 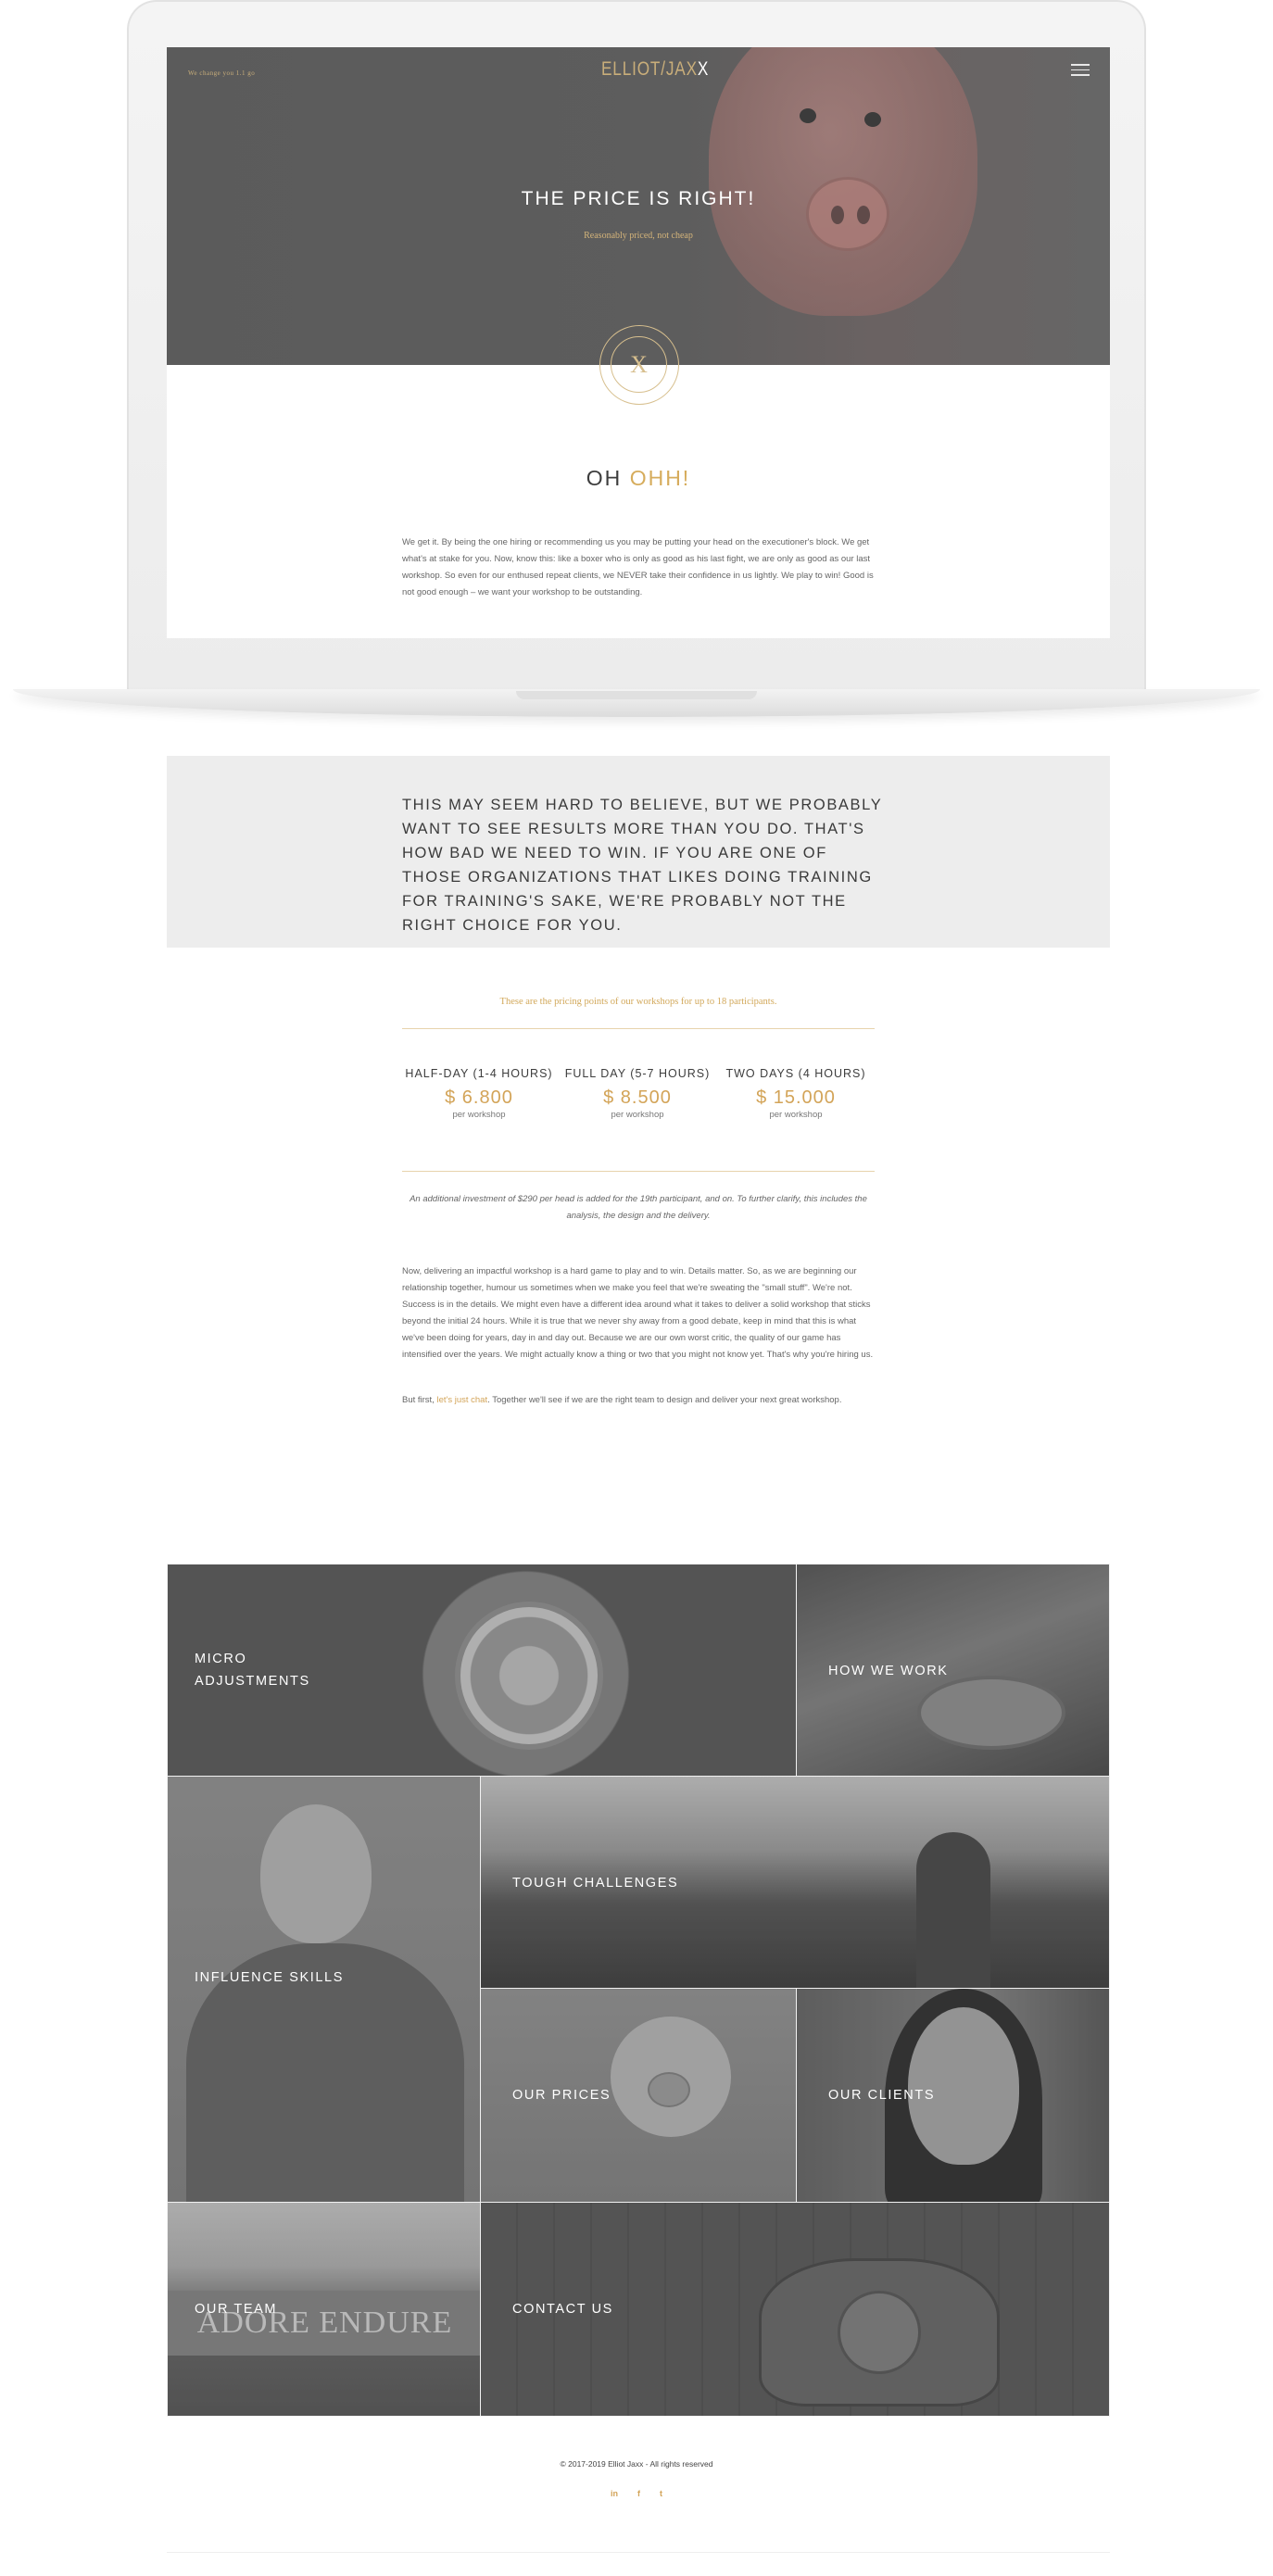 What do you see at coordinates (637, 1097) in the screenshot?
I see `plan-price: $ 8.500` at bounding box center [637, 1097].